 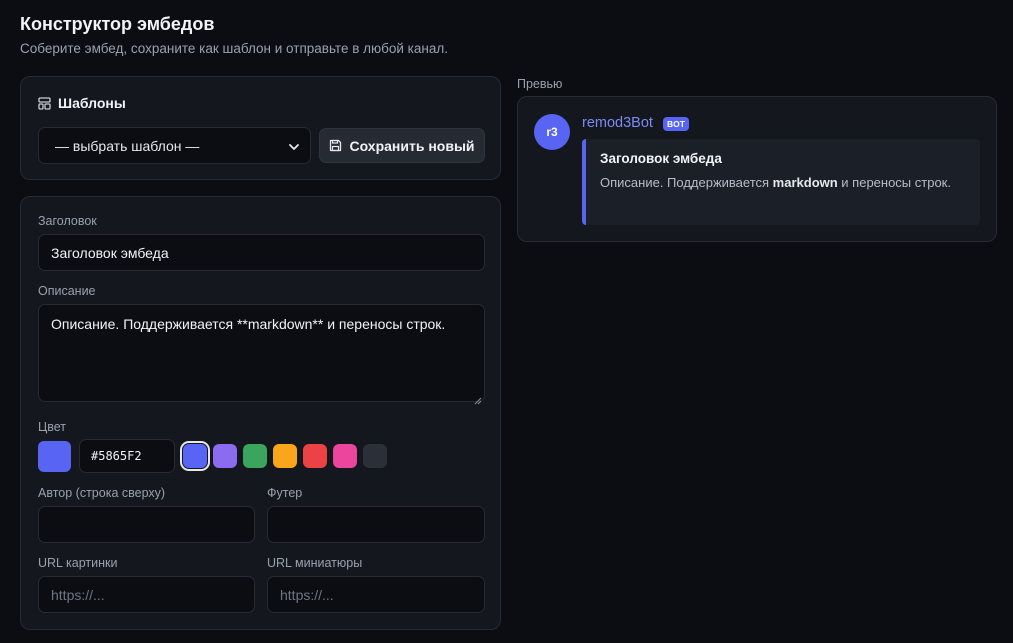 I want to click on embed-desc-text: Описание. Поддерживается, so click(x=686, y=182).